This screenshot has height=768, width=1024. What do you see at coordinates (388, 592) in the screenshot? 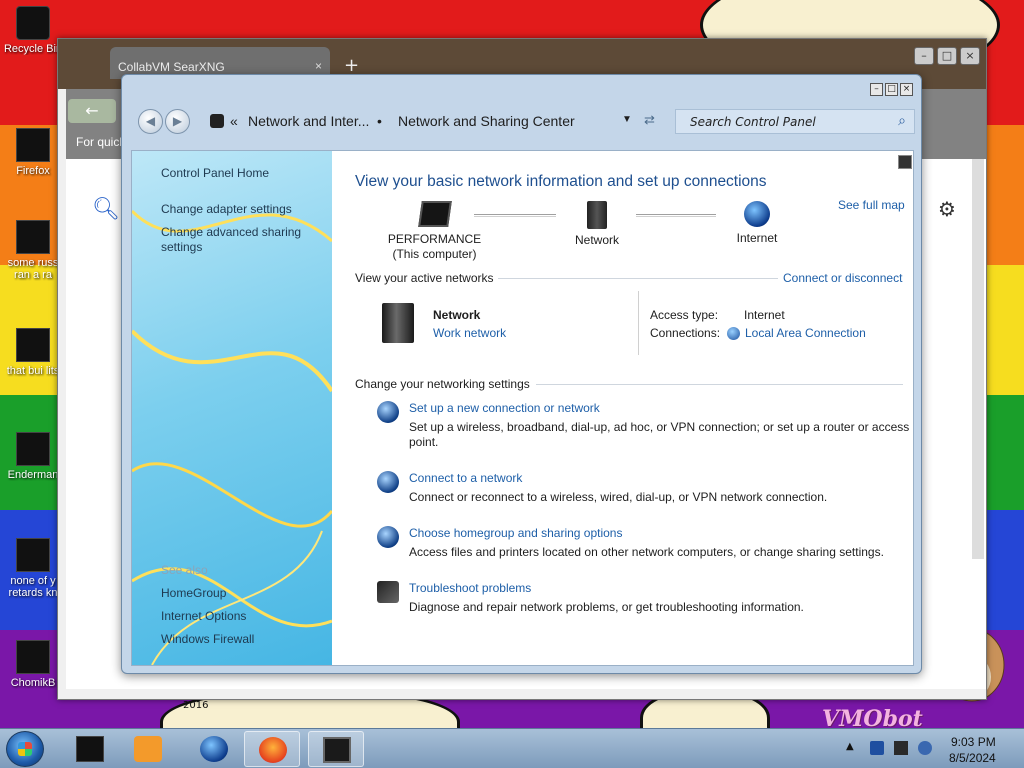
I see `troubleshoot-icon` at bounding box center [388, 592].